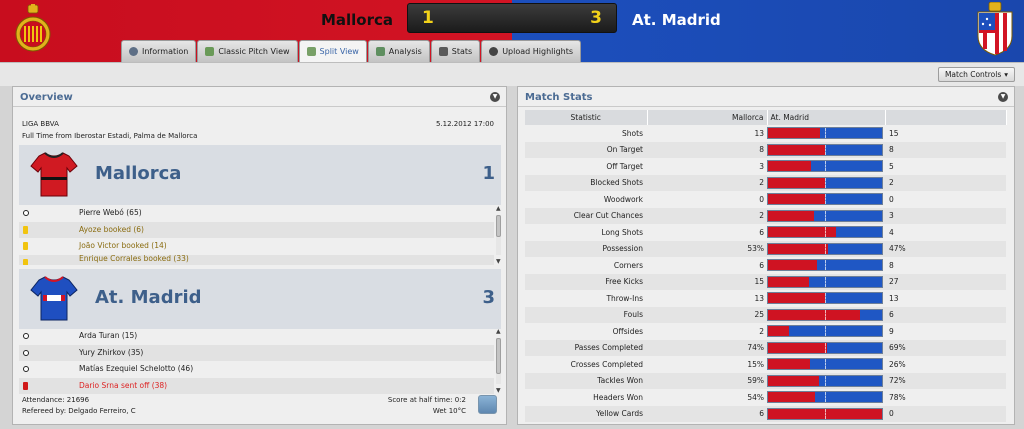 The image size is (1024, 429). I want to click on away-team-name: At. Madrid, so click(676, 20).